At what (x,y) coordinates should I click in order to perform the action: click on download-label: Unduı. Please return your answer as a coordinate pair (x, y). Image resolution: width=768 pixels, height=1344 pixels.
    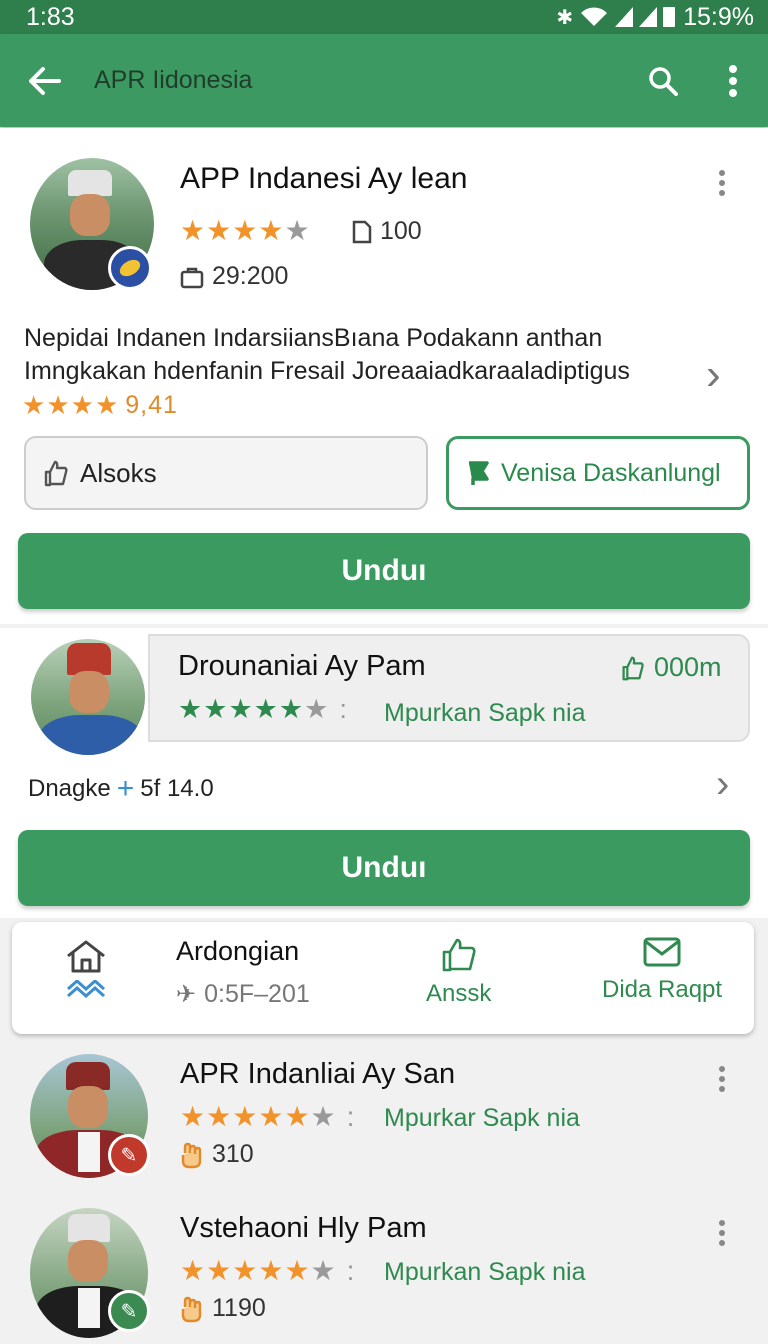
    Looking at the image, I should click on (384, 570).